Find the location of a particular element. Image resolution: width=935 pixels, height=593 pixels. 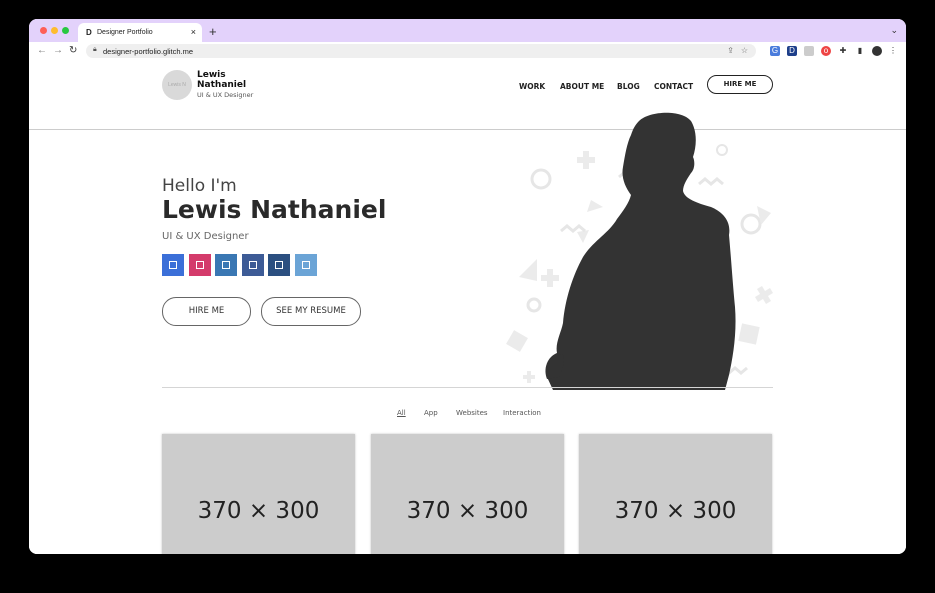

nav-work: WORK is located at coordinates (532, 86).